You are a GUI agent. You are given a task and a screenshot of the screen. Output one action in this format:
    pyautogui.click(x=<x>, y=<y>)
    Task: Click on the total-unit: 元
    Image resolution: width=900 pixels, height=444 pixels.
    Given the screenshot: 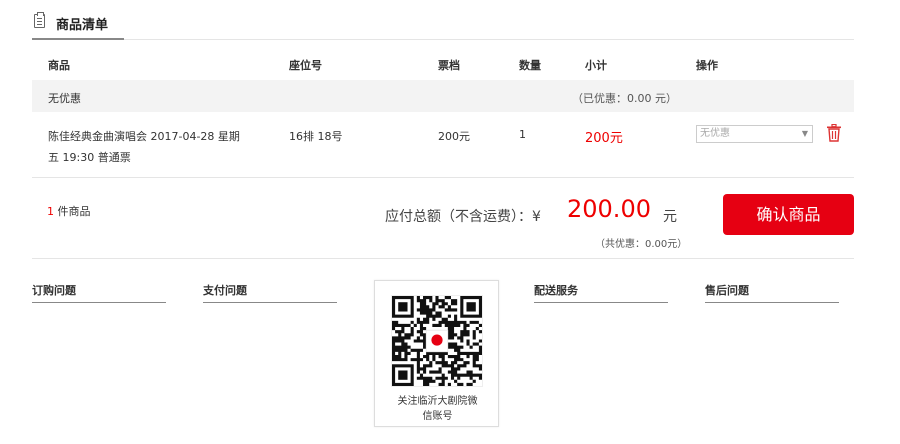 What is the action you would take?
    pyautogui.click(x=670, y=217)
    